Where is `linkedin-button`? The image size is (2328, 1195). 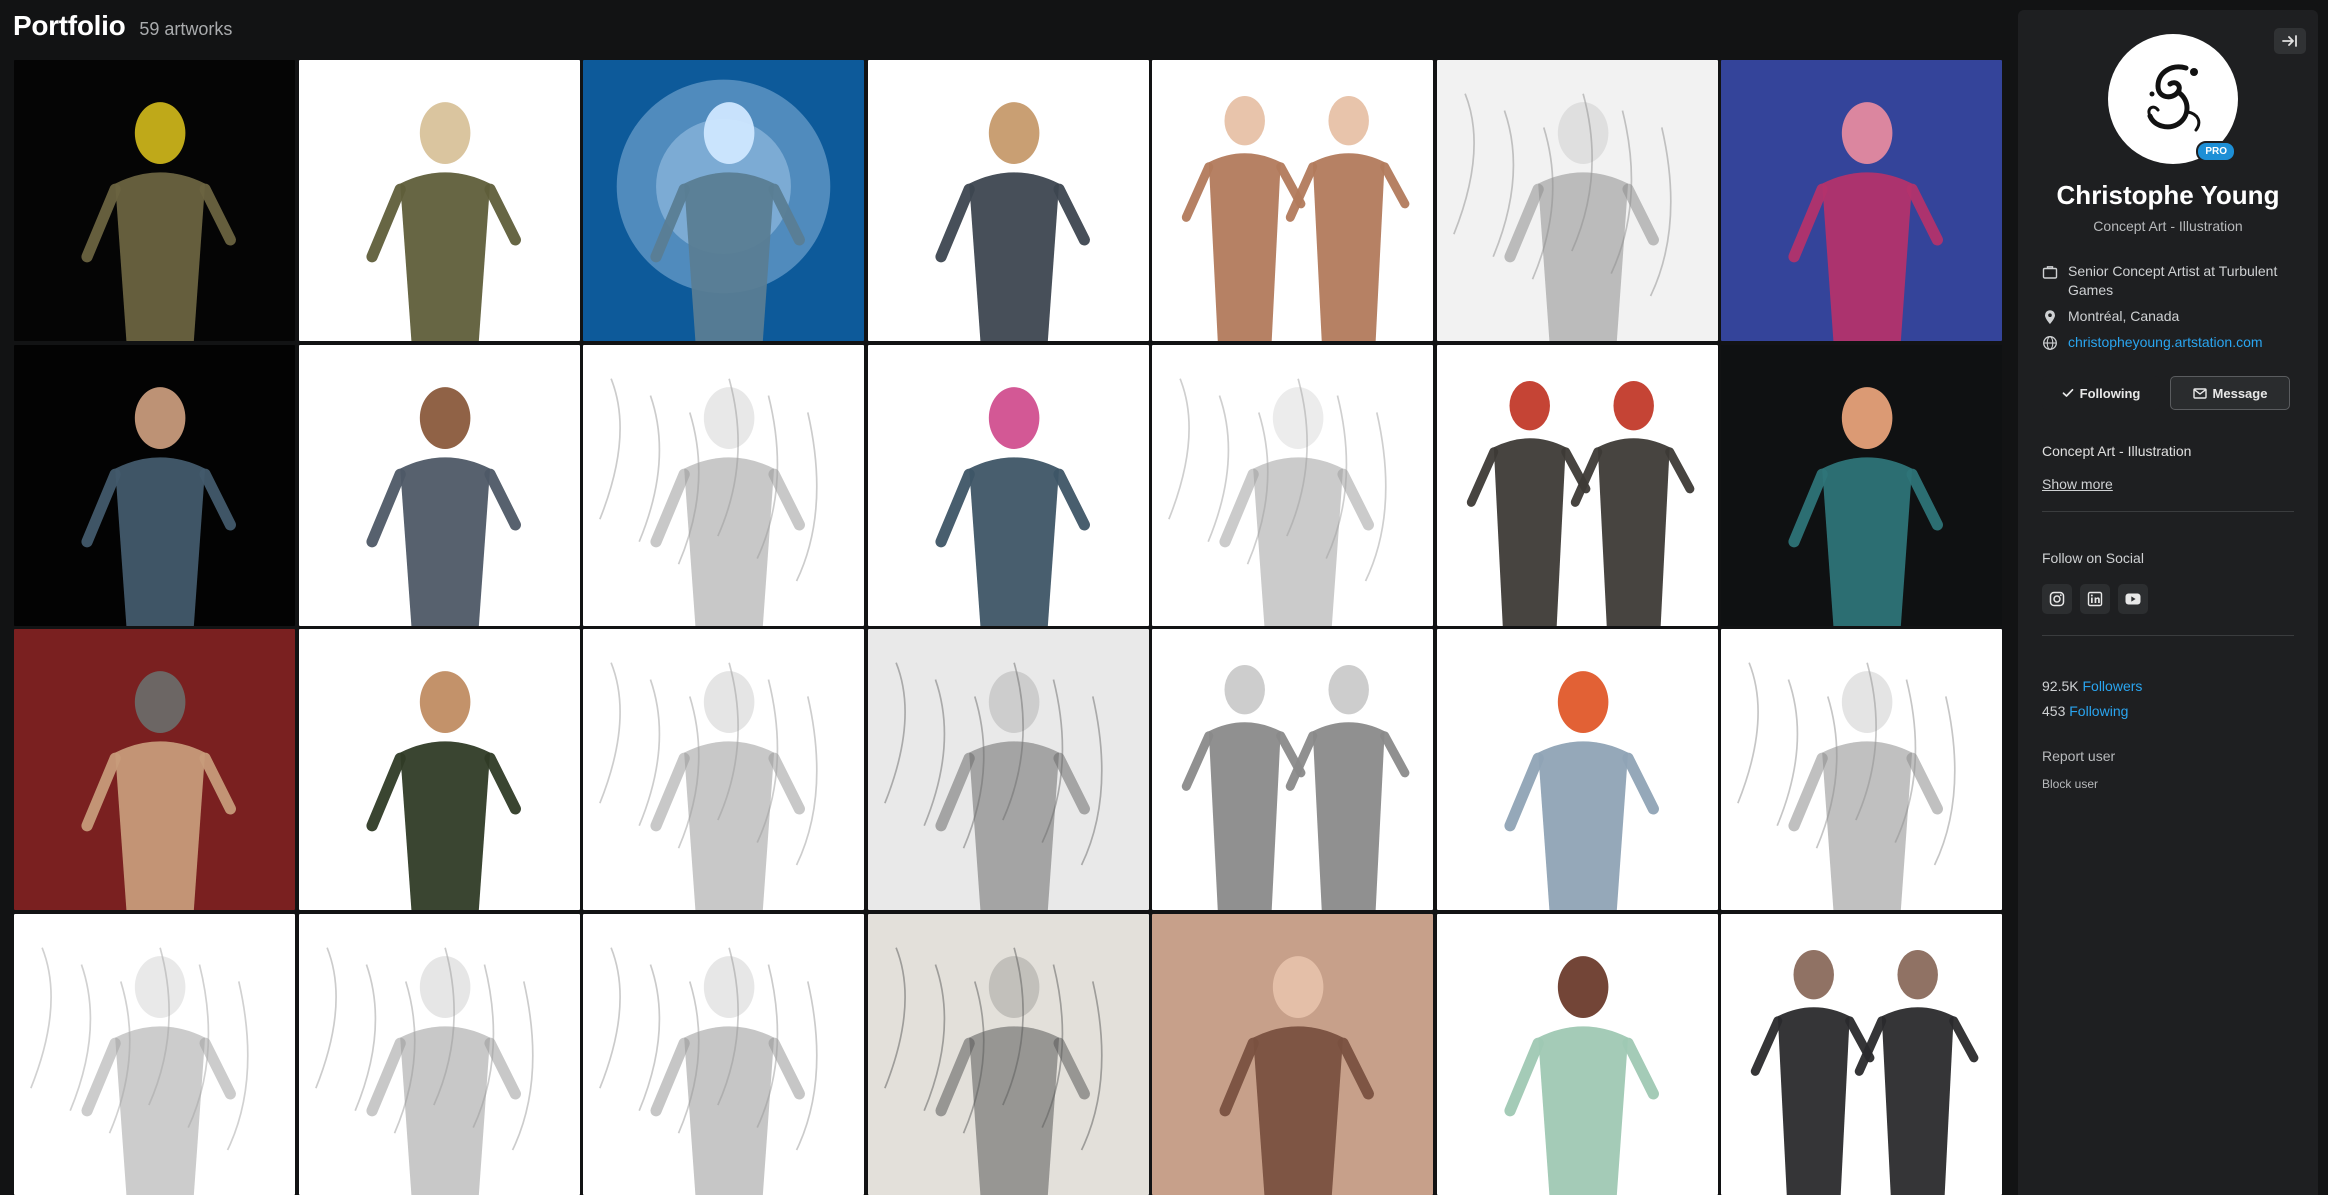 linkedin-button is located at coordinates (2095, 599).